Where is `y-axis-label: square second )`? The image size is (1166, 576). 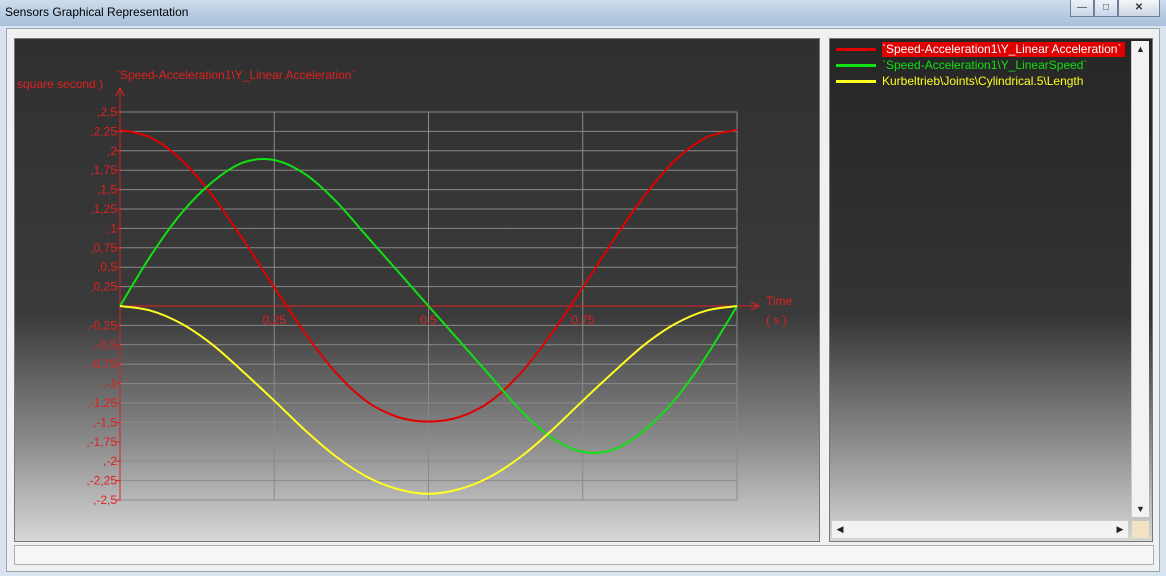 y-axis-label: square second ) is located at coordinates (60, 84).